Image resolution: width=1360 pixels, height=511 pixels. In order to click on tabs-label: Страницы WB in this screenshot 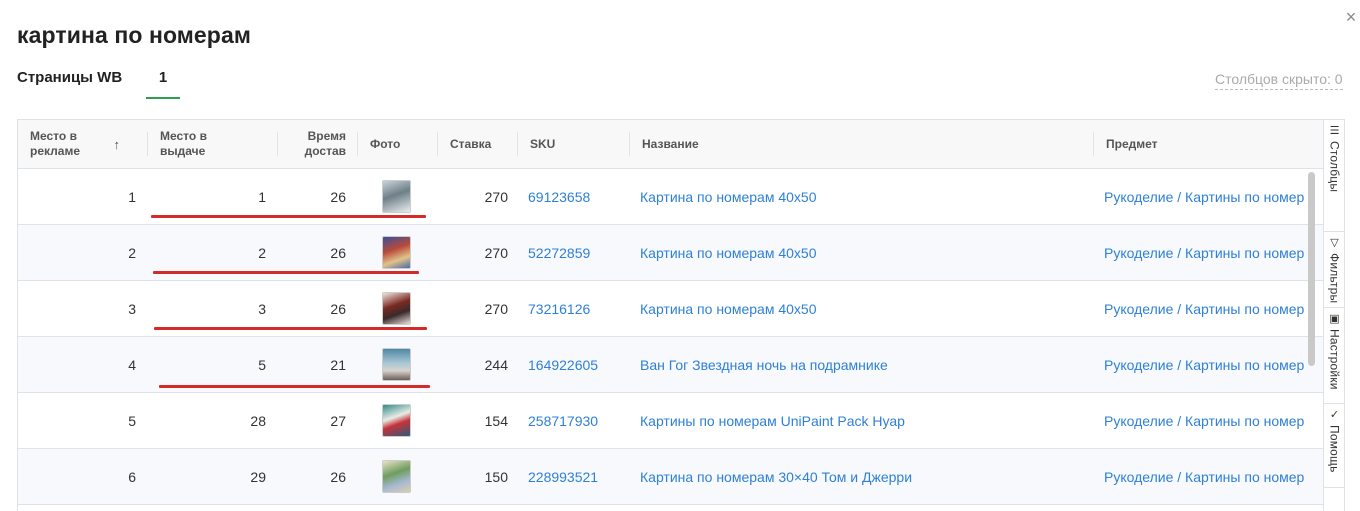, I will do `click(70, 77)`.